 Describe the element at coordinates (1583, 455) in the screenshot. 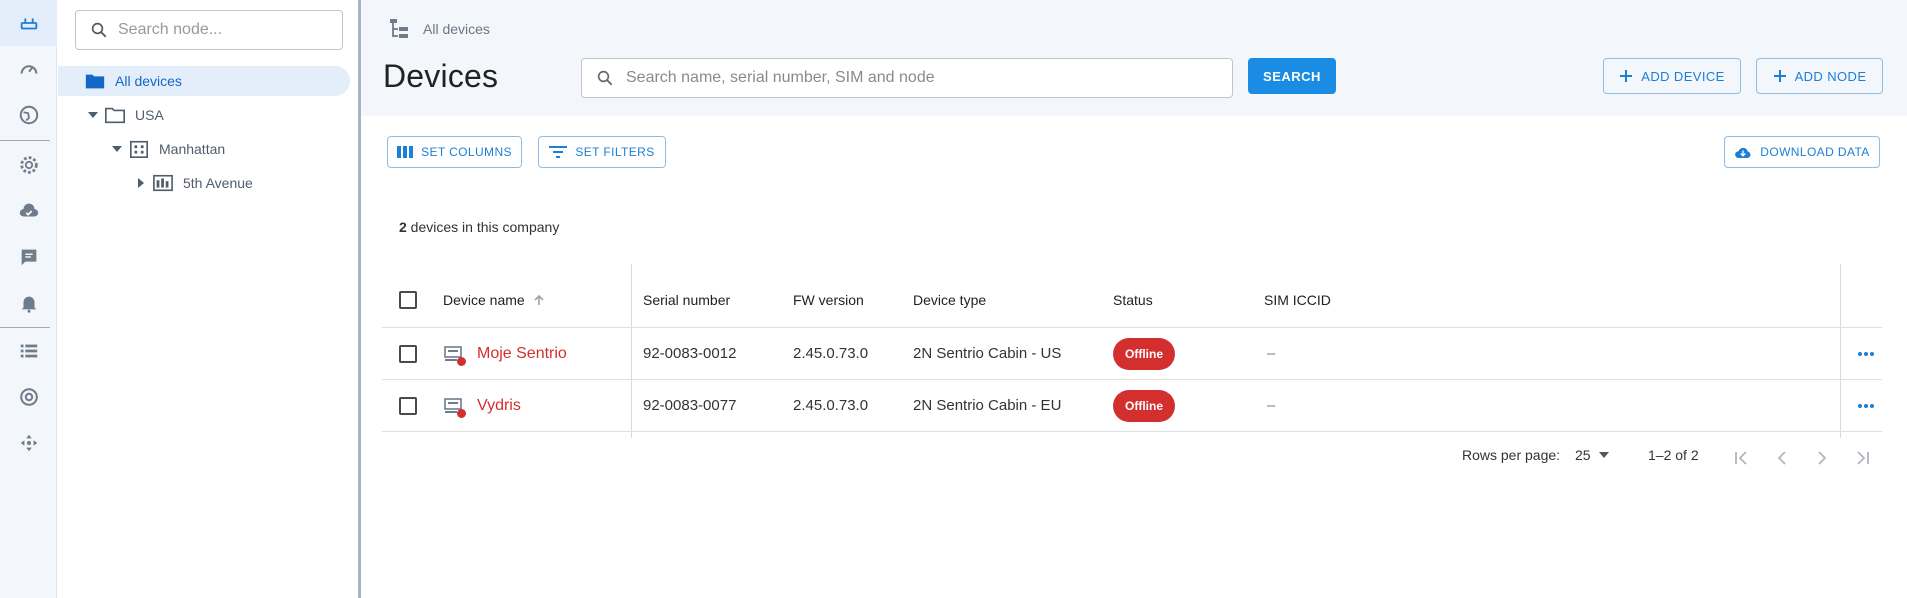

I see `rows-per-page-value: 25` at that location.